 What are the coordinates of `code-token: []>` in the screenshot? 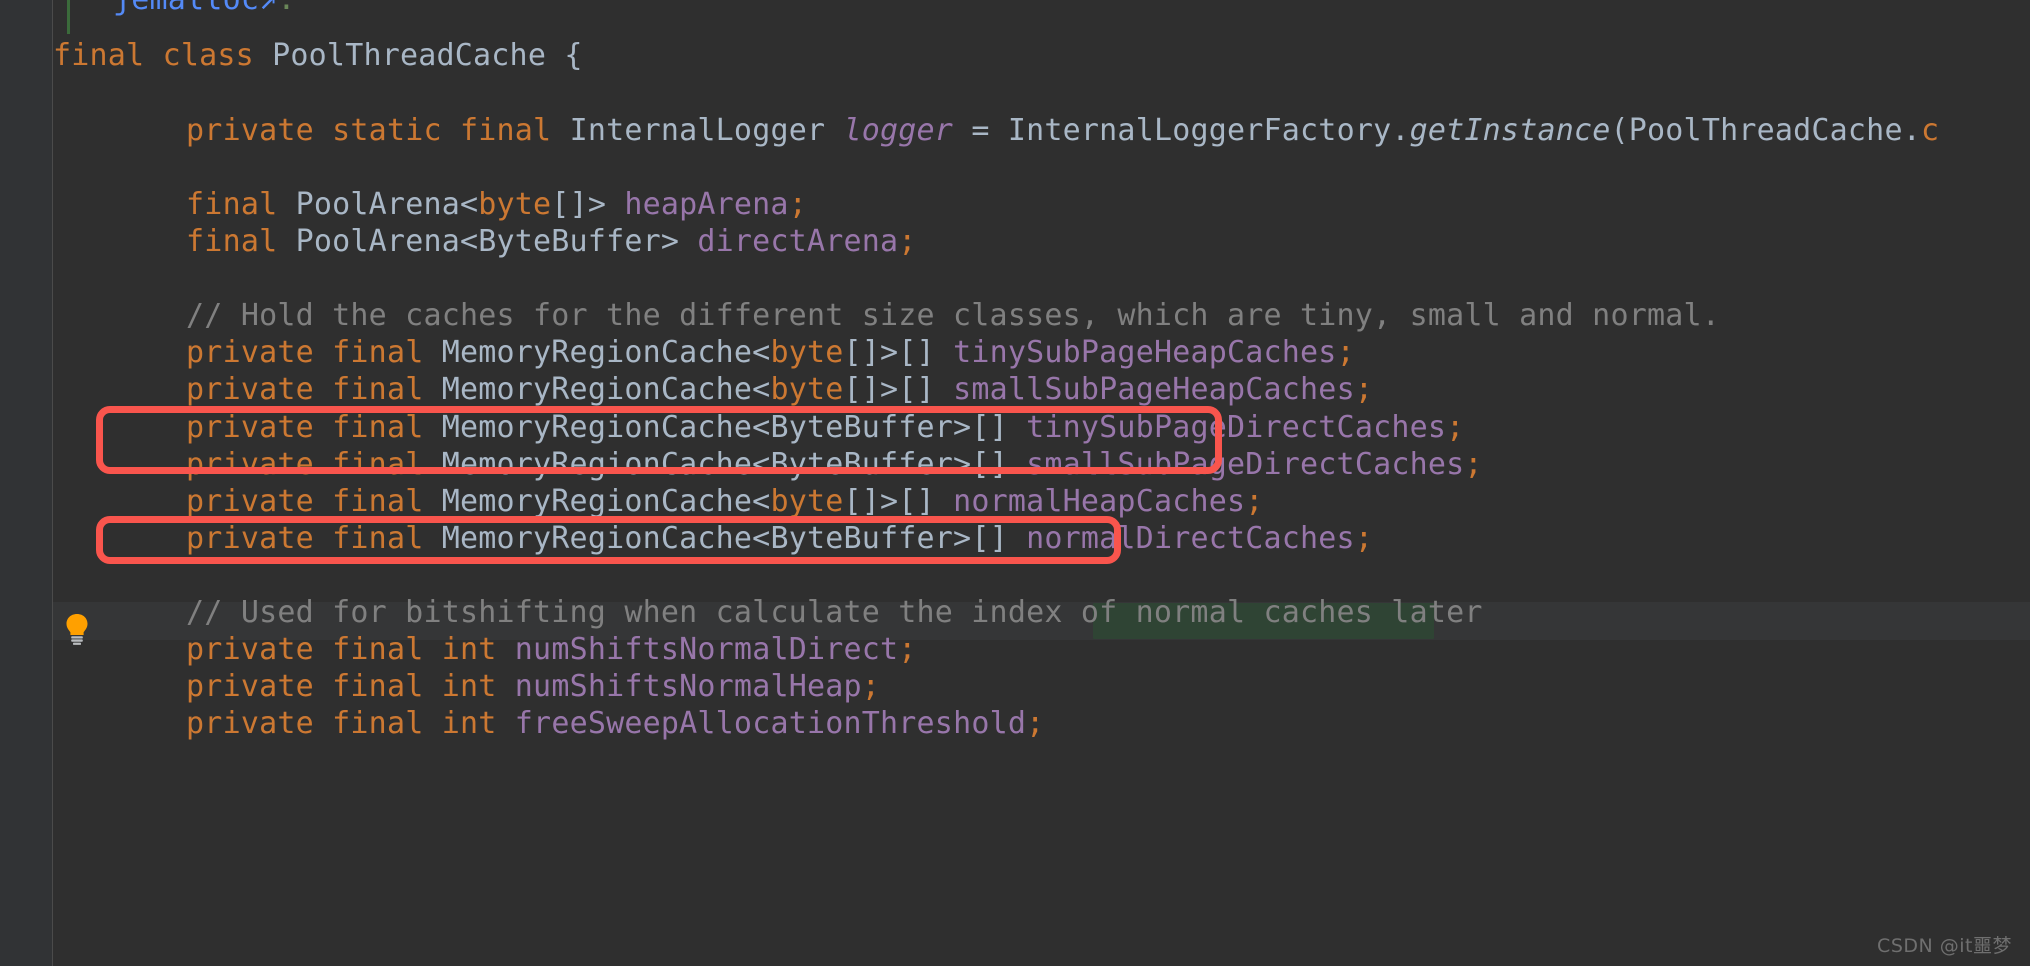 It's located at (588, 204).